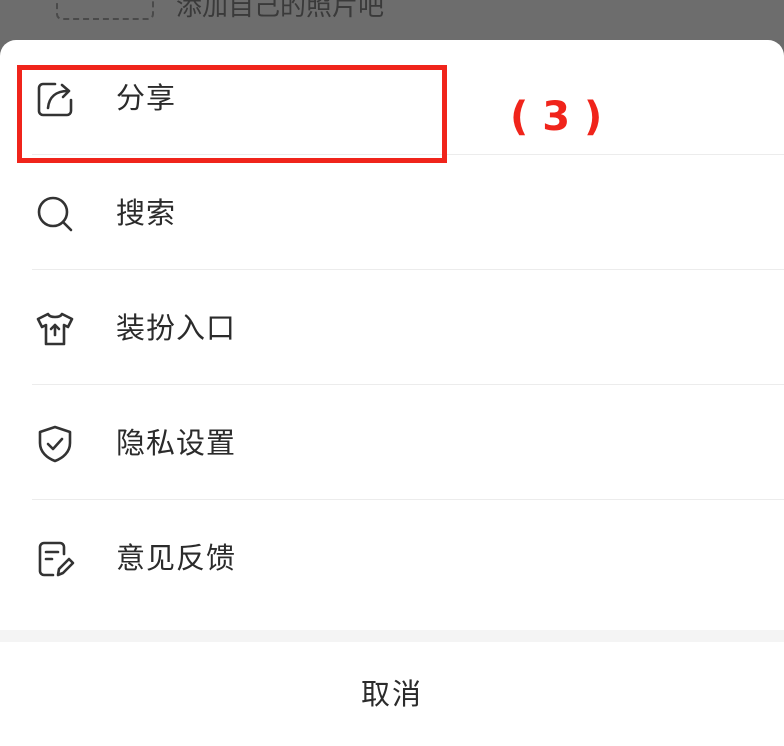  What do you see at coordinates (392, 20) in the screenshot?
I see `background-content: 添加自己的照片吧` at bounding box center [392, 20].